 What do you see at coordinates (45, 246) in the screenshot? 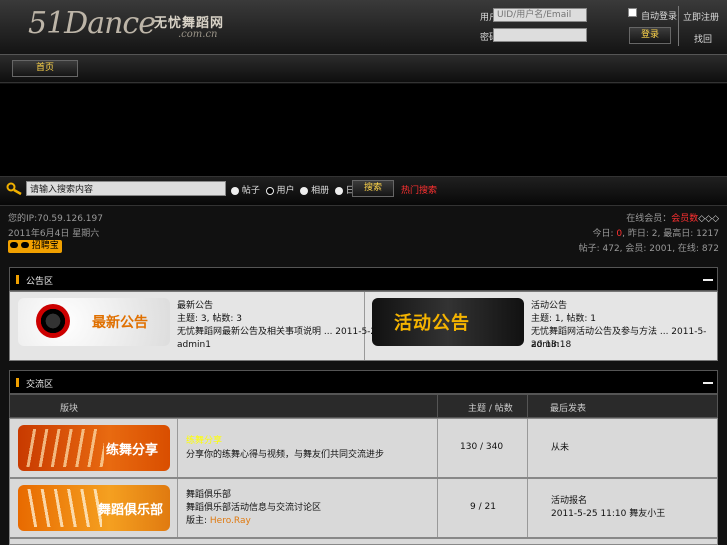
I see `job-badge-label: 招聘宝` at bounding box center [45, 246].